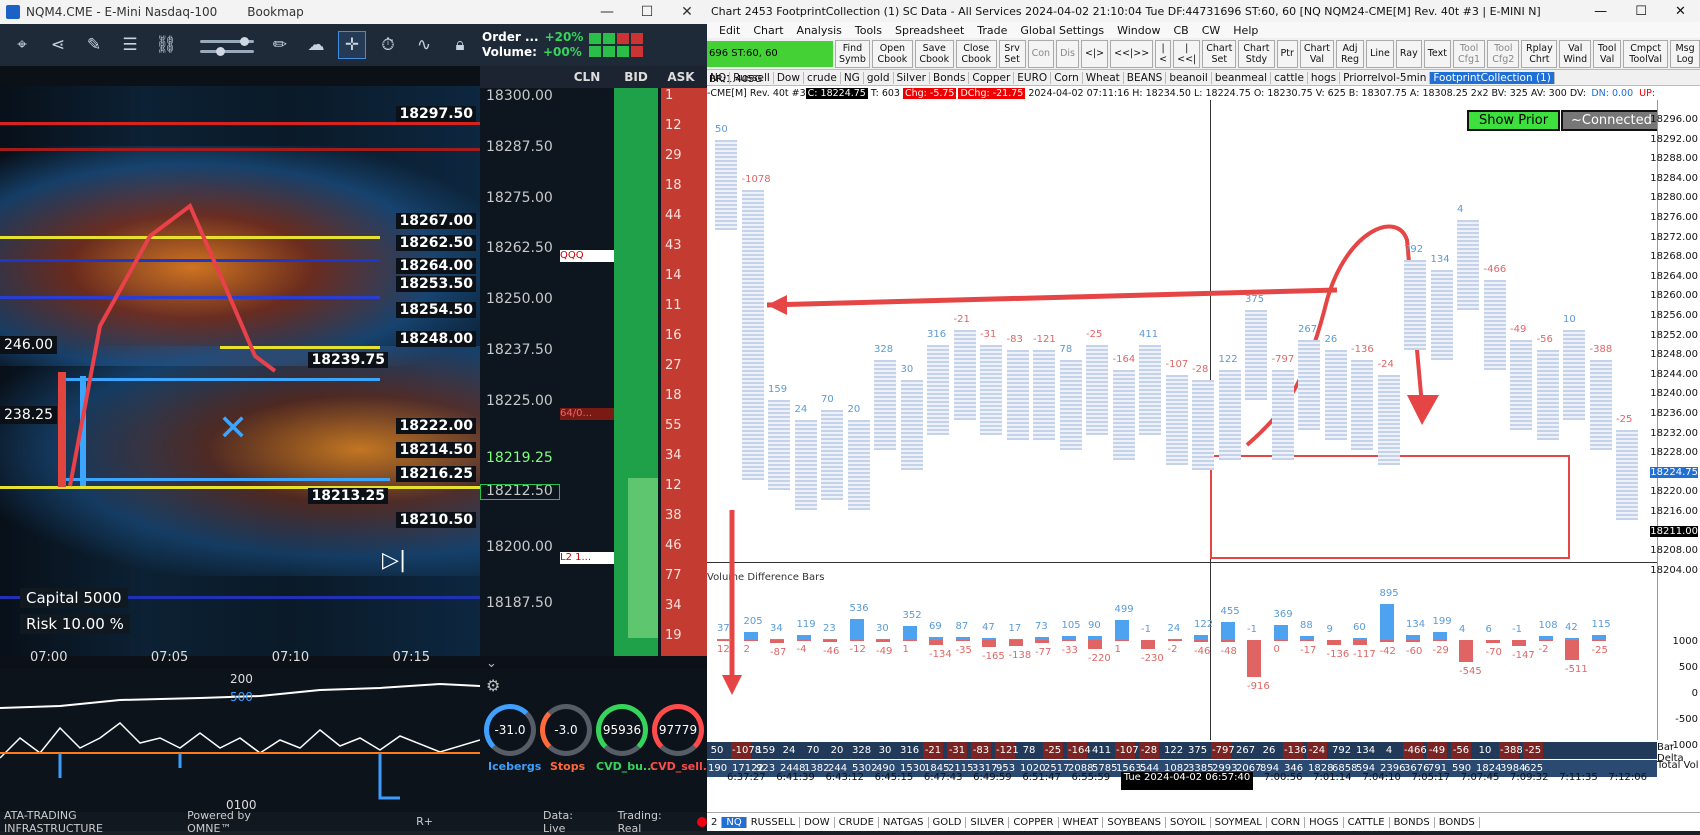 This screenshot has height=835, width=1700. Describe the element at coordinates (1469, 53) in the screenshot. I see `toolbar-button: Tool Cfg1` at that location.